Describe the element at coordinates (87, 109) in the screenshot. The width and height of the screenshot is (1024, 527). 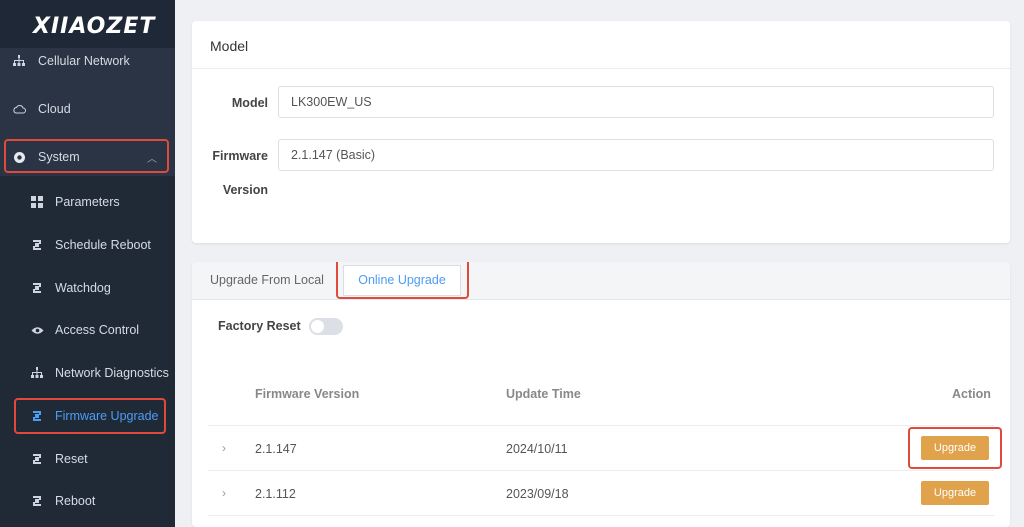
I see `sidebar-item-cloud: Cloud` at that location.